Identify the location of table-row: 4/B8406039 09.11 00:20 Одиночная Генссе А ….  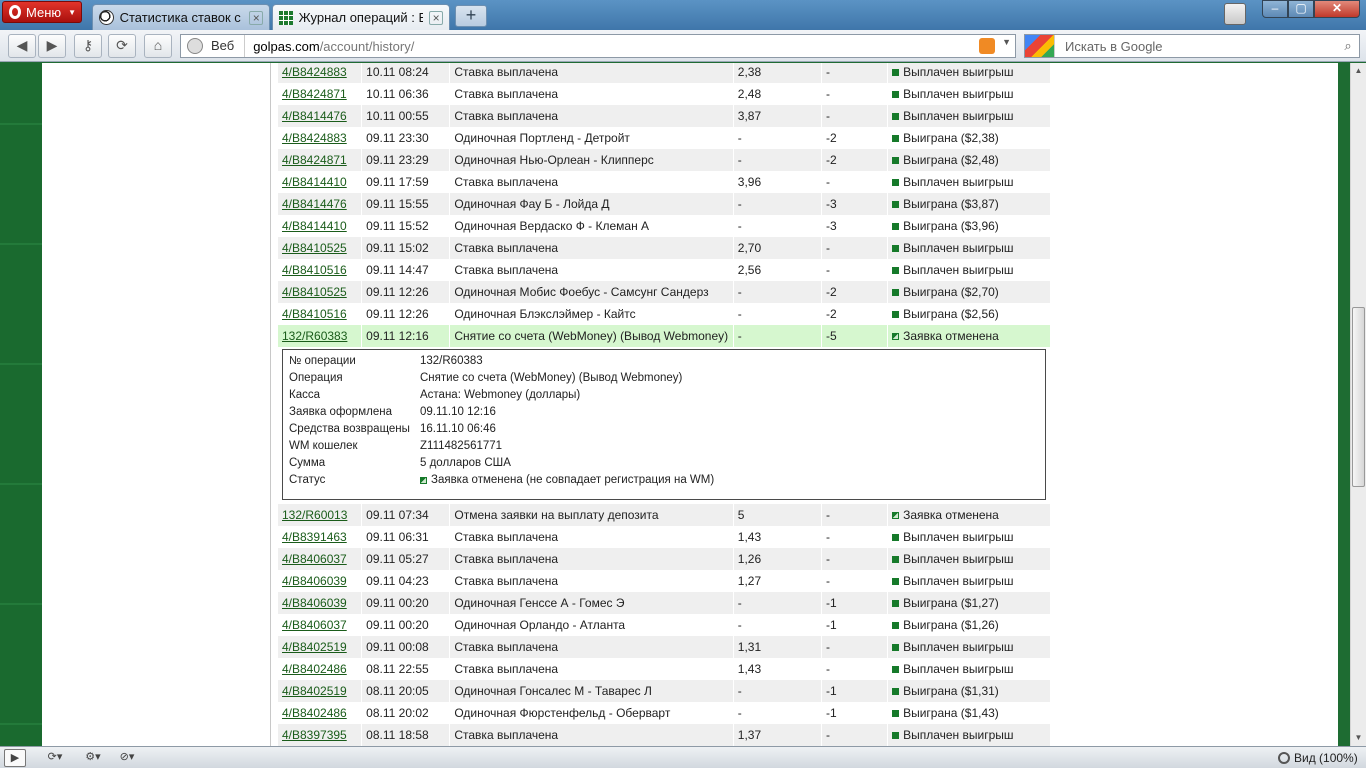
(663, 603).